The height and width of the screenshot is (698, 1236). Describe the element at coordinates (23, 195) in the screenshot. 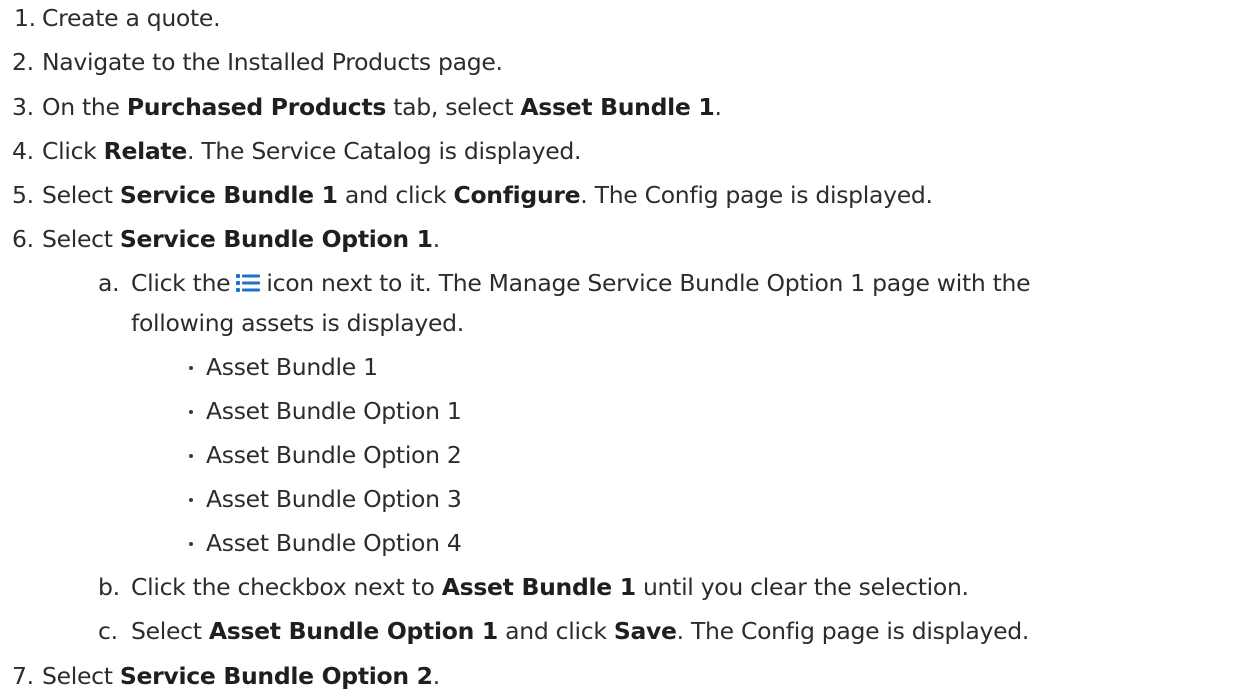

I see `step-number: 5.` at that location.